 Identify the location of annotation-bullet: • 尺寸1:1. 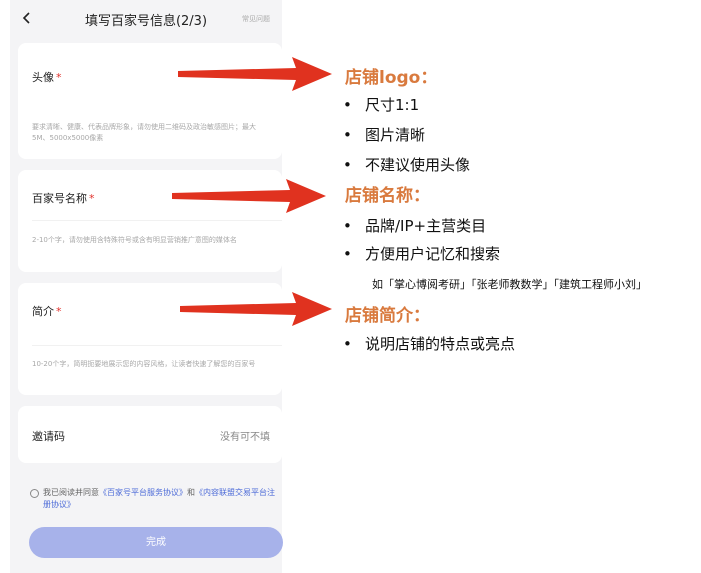
(381, 105).